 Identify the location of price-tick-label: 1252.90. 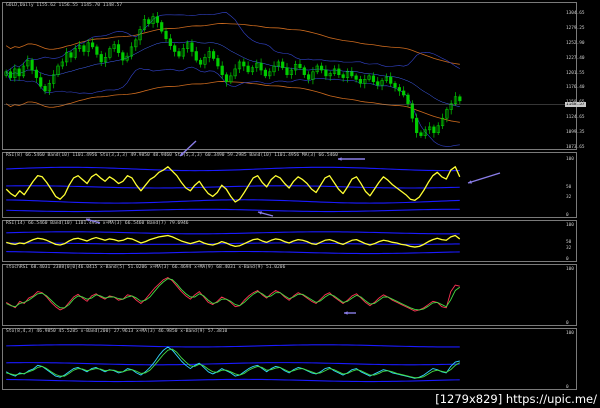
(575, 44).